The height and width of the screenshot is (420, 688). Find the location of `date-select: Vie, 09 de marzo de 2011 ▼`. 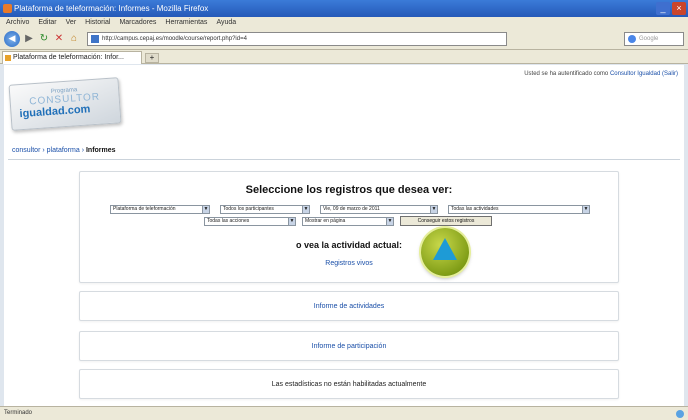

date-select: Vie, 09 de marzo de 2011 ▼ is located at coordinates (379, 209).